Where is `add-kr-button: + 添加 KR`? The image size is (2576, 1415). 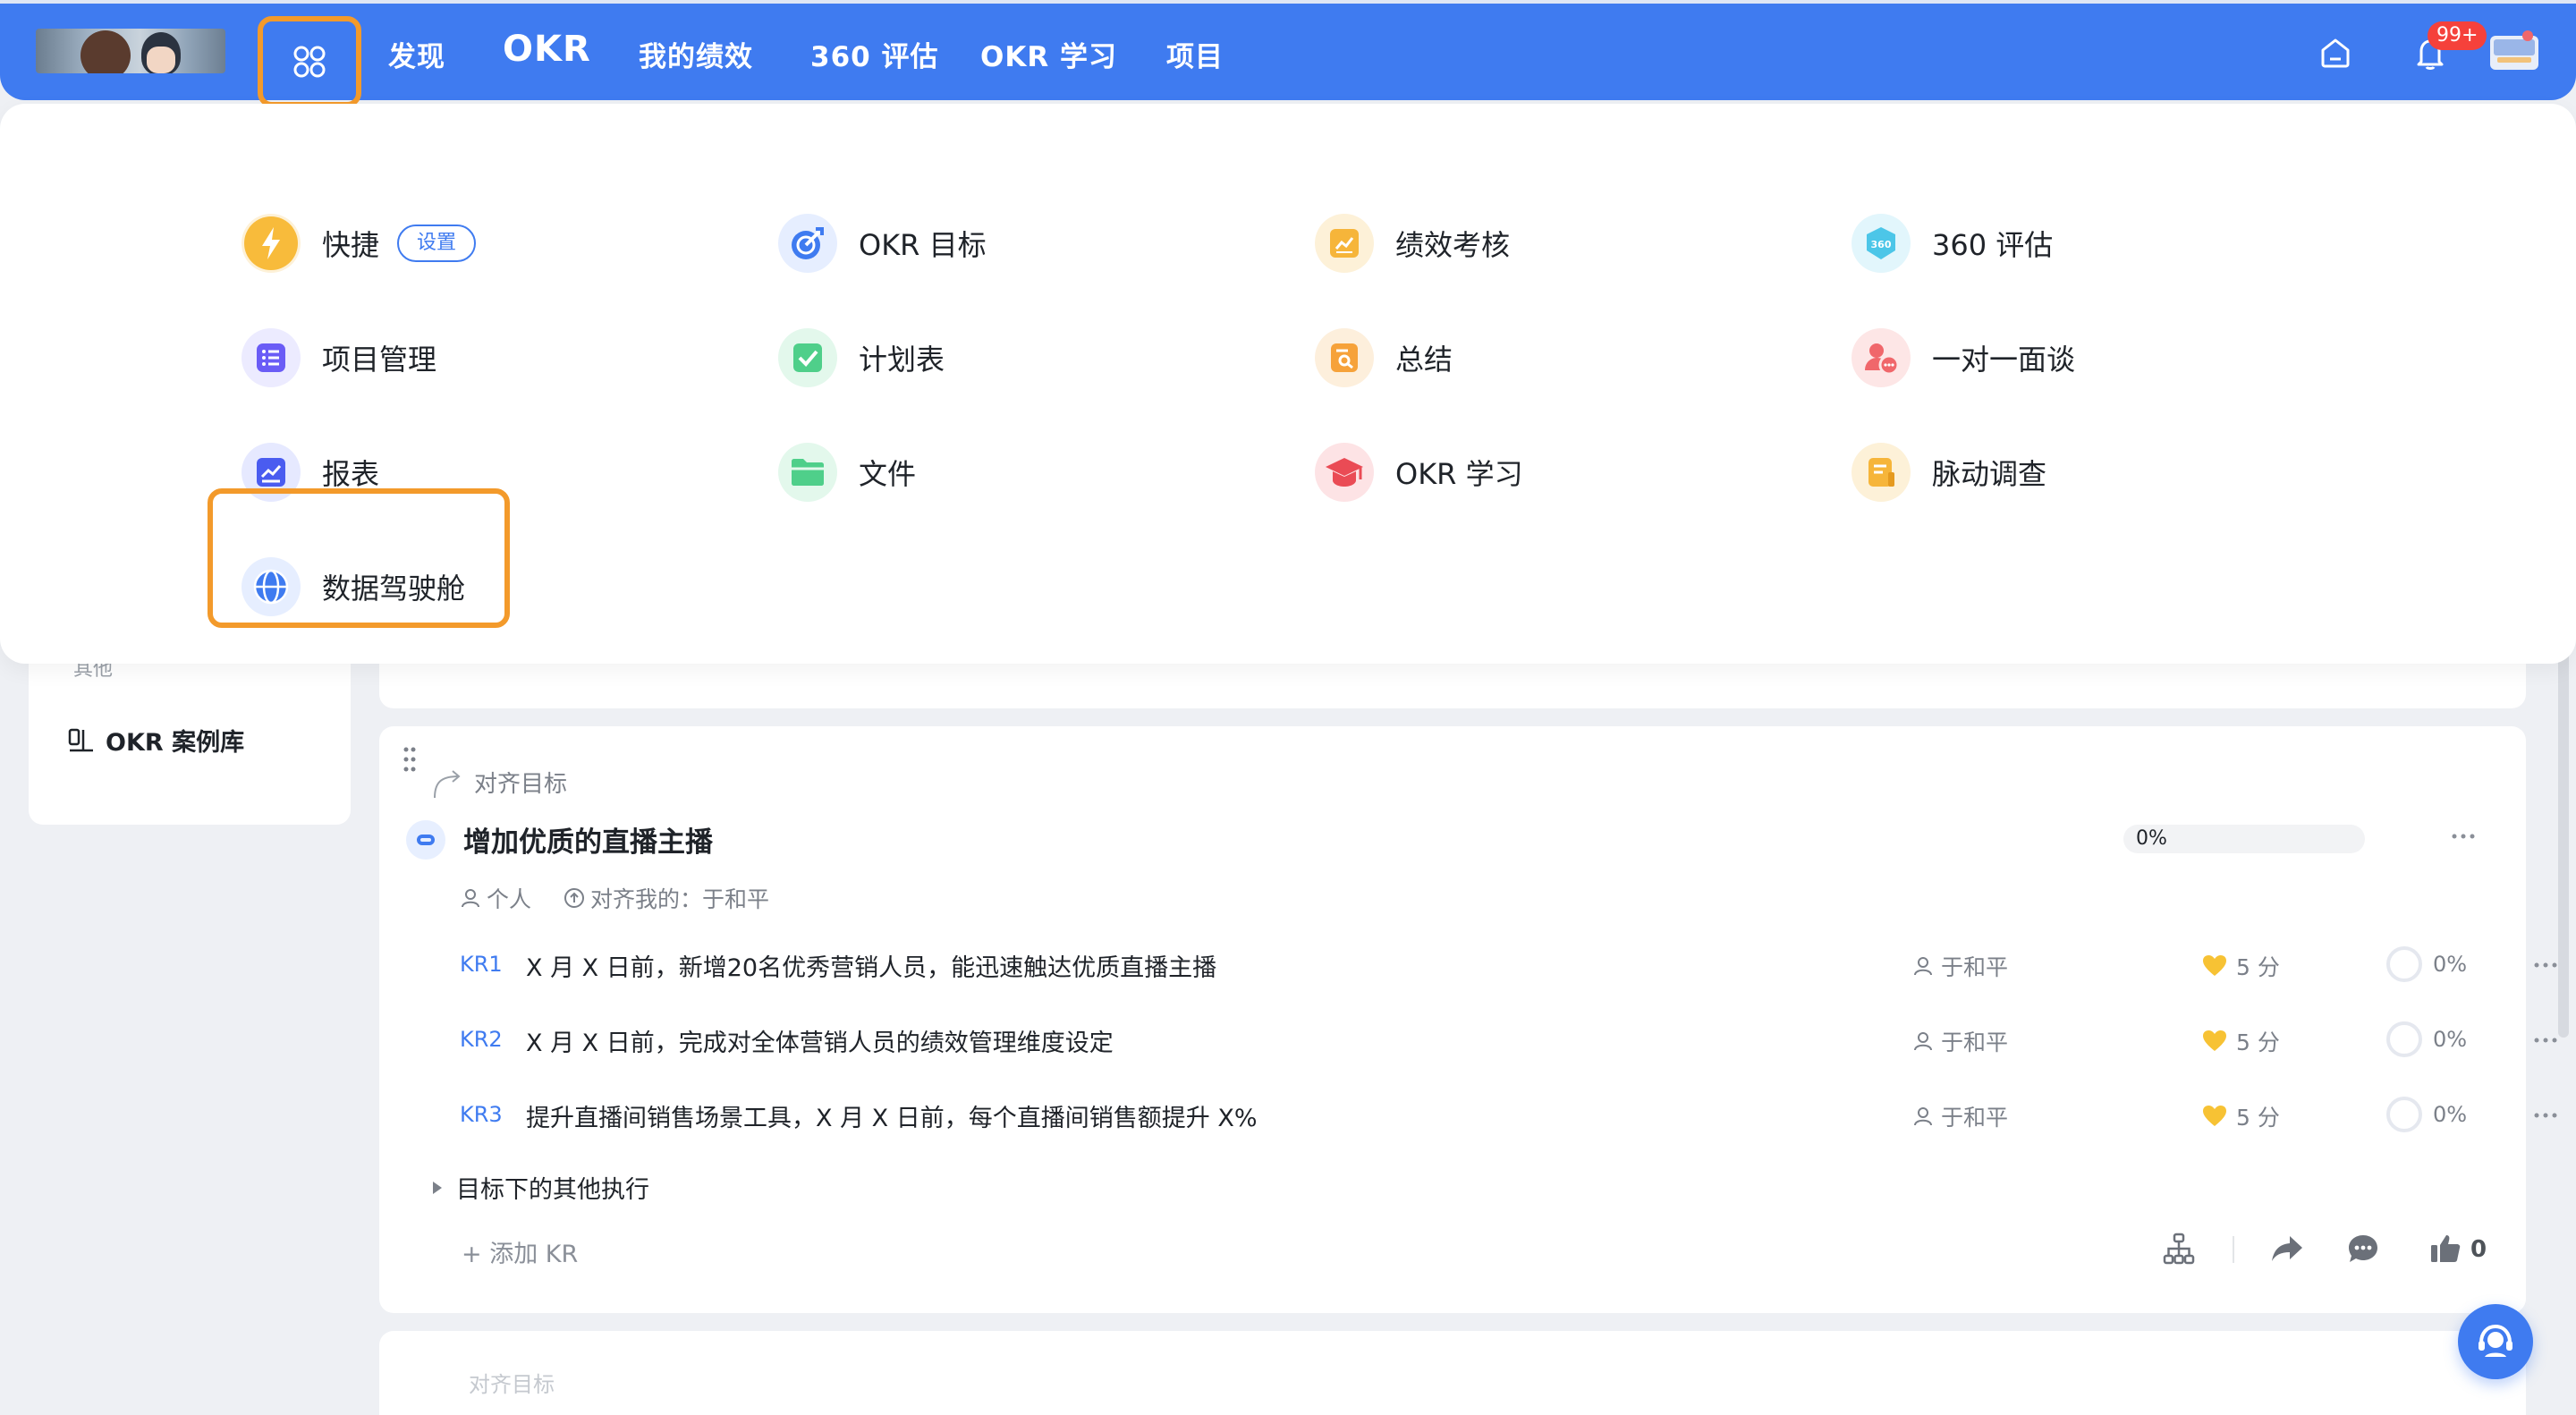
add-kr-button: + 添加 KR is located at coordinates (520, 1252).